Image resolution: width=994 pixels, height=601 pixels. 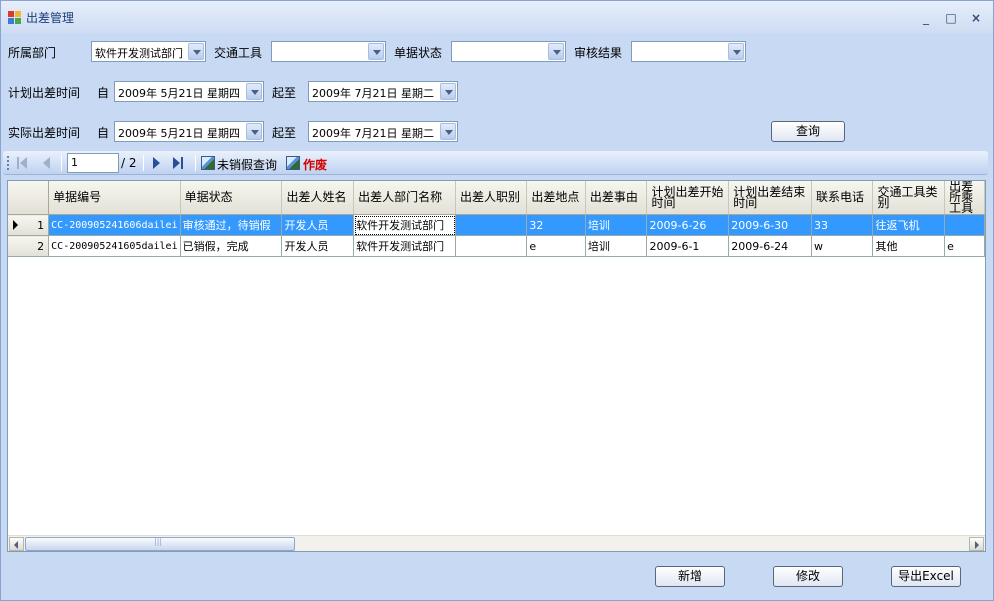 What do you see at coordinates (15, 18) in the screenshot?
I see `app-icon` at bounding box center [15, 18].